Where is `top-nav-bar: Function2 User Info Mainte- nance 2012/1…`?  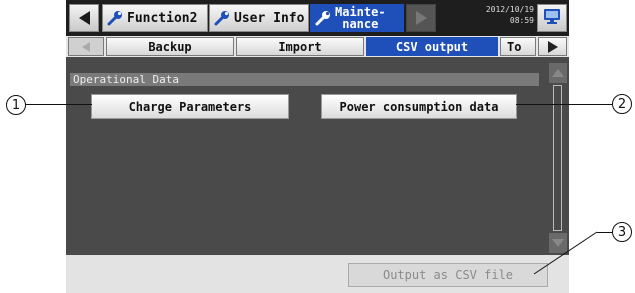
top-nav-bar: Function2 User Info Mainte- nance 2012/1… is located at coordinates (317, 18).